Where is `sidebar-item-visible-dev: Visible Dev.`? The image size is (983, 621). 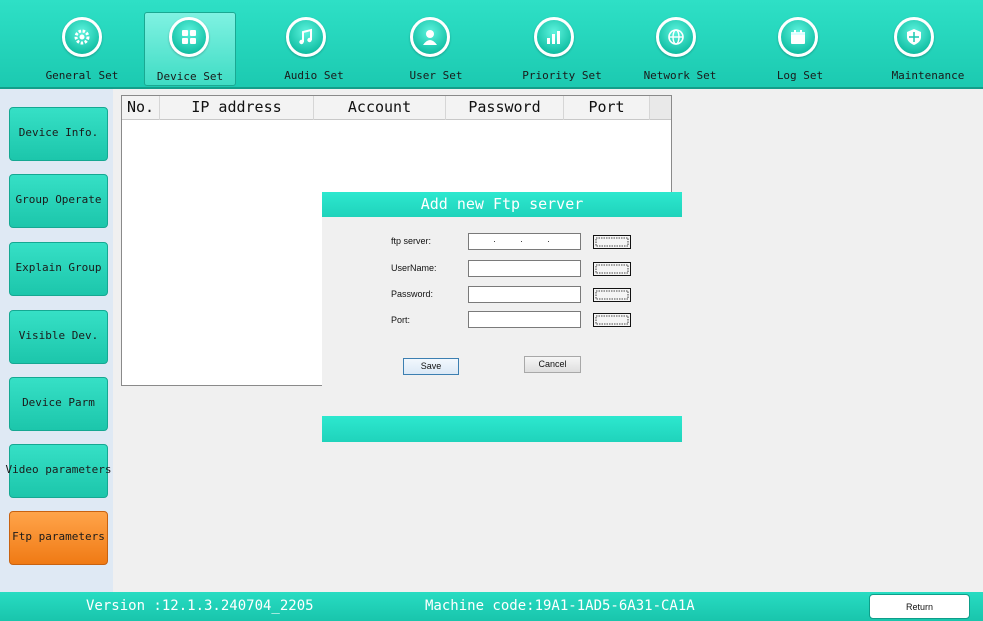
sidebar-item-visible-dev: Visible Dev. is located at coordinates (58, 337).